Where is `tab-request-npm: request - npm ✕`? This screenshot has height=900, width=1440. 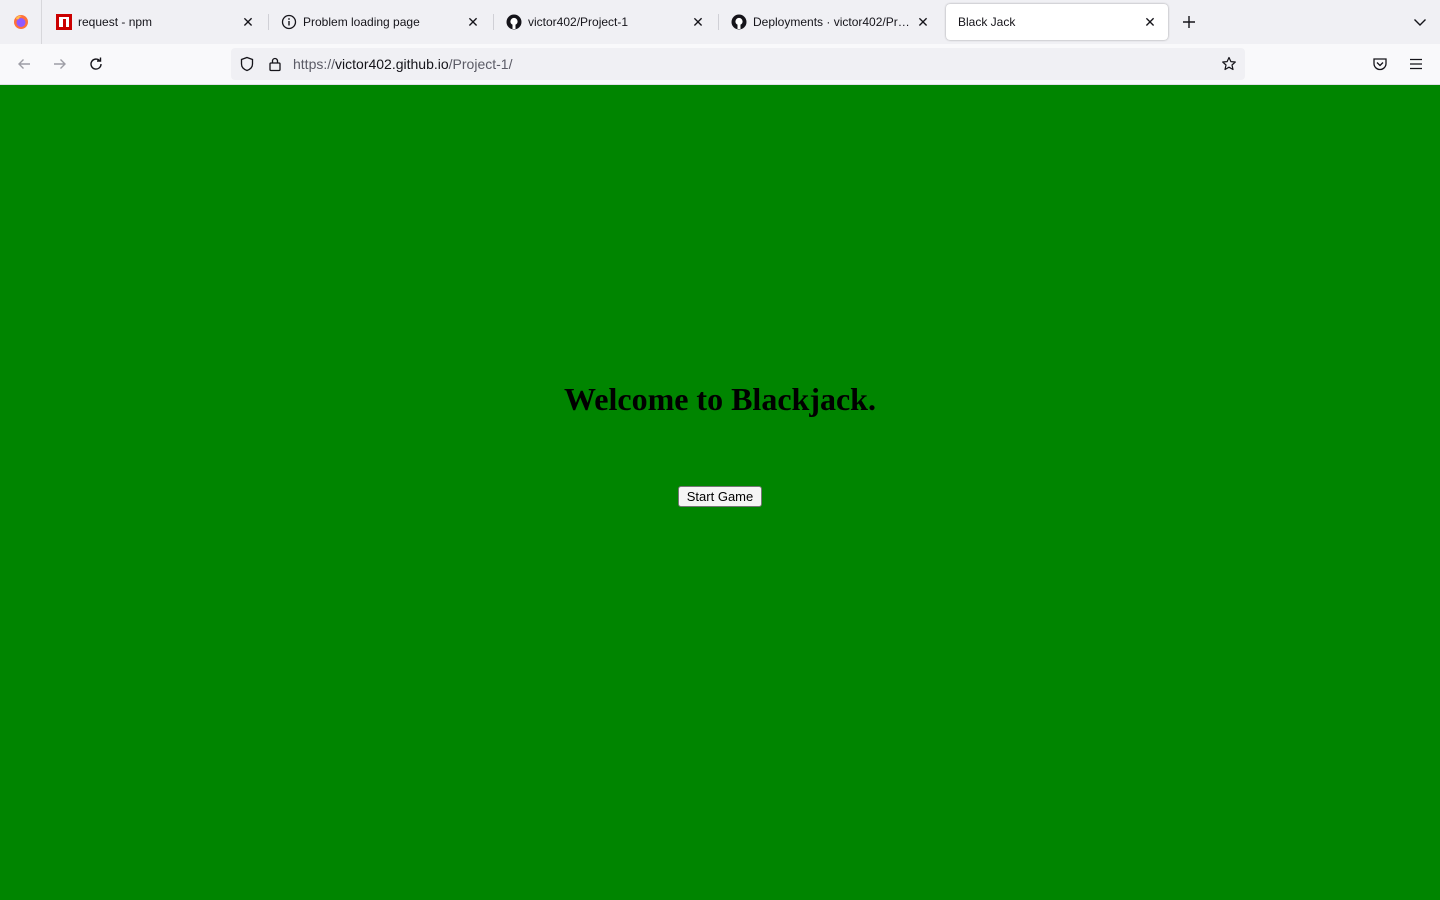 tab-request-npm: request - npm ✕ is located at coordinates (155, 22).